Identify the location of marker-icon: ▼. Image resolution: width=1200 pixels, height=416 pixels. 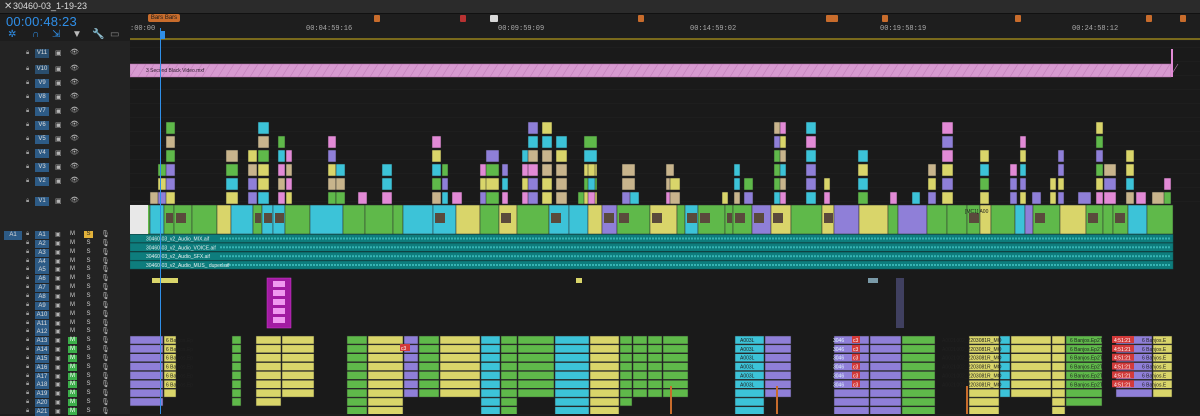
(77, 35).